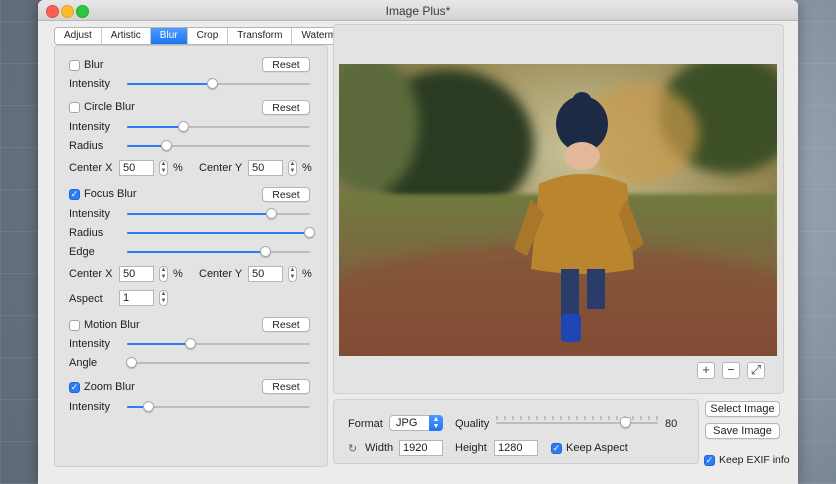 The width and height of the screenshot is (836, 484). I want to click on keep-exif-toggle: ✓ Keep EXIF info, so click(747, 460).